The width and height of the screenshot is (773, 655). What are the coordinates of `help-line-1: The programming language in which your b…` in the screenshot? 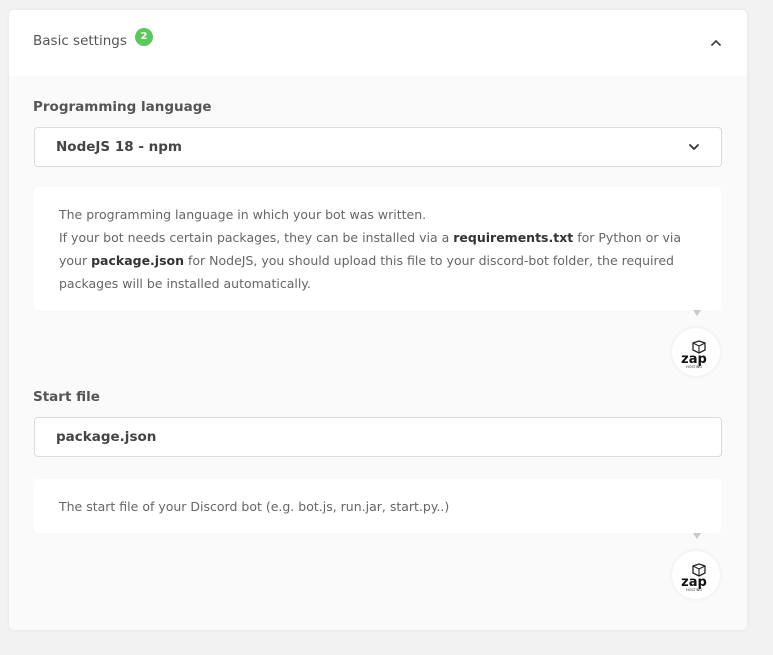 It's located at (243, 214).